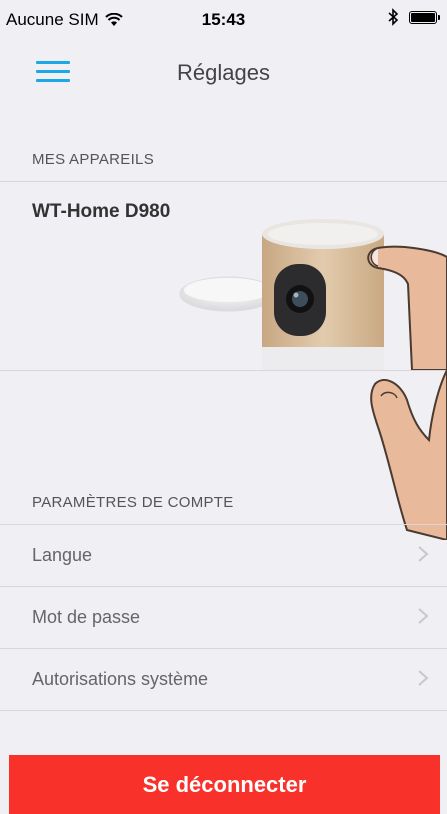 Image resolution: width=447 pixels, height=814 pixels. I want to click on status-bar: Aucune SIM 15:43, so click(223, 20).